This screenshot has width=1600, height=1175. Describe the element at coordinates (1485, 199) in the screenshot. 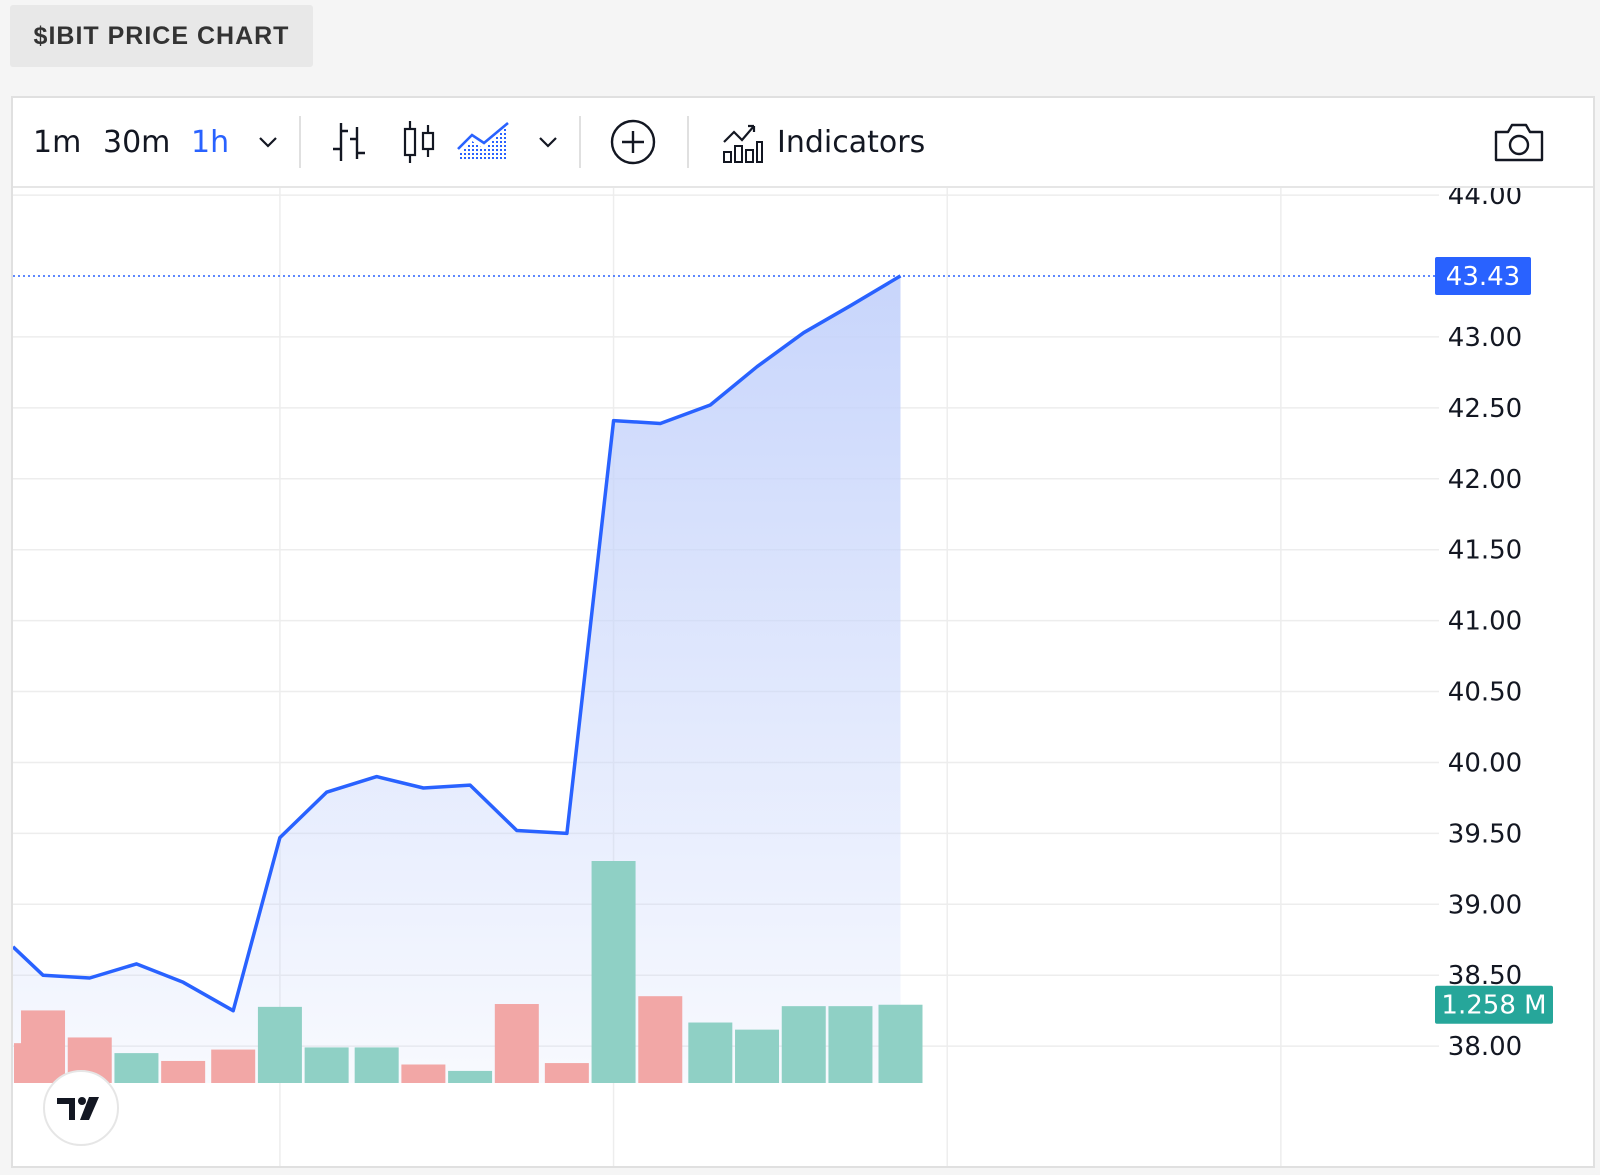

I see `y-tick-label: 44.00` at that location.